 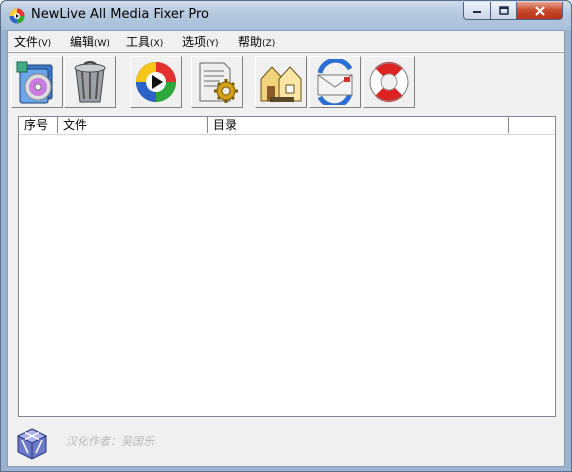 I want to click on minimize-button, so click(x=477, y=11).